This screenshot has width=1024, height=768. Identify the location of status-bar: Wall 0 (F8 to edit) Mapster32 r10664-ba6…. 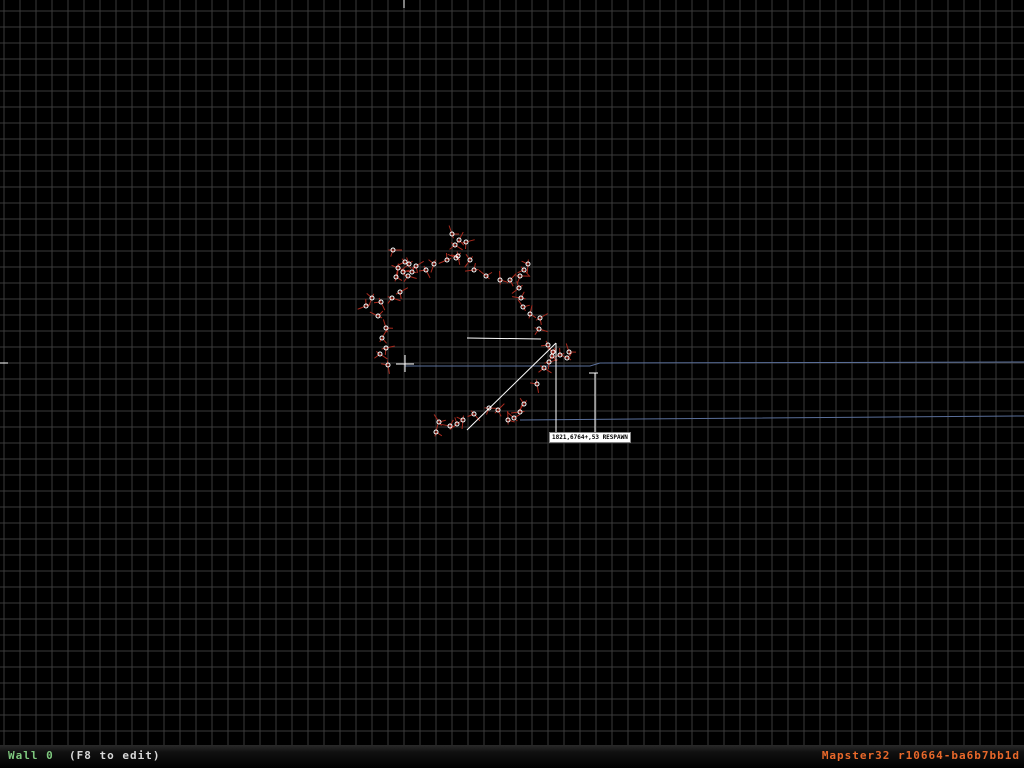
(512, 756).